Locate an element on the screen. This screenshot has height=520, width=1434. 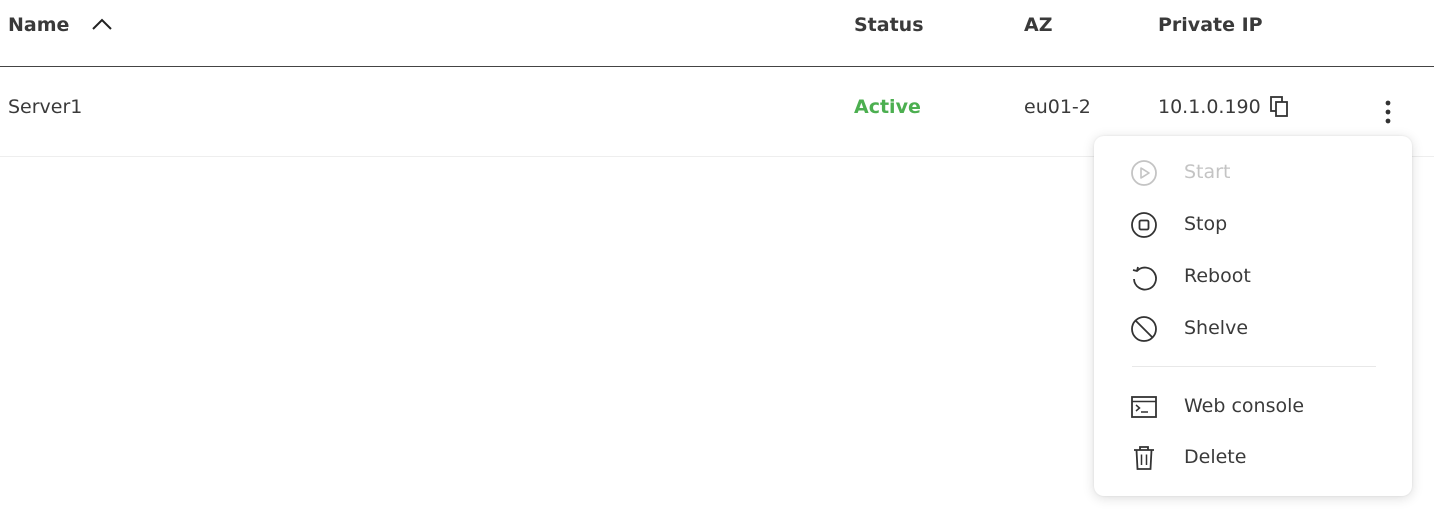
menu-divider is located at coordinates (1254, 366).